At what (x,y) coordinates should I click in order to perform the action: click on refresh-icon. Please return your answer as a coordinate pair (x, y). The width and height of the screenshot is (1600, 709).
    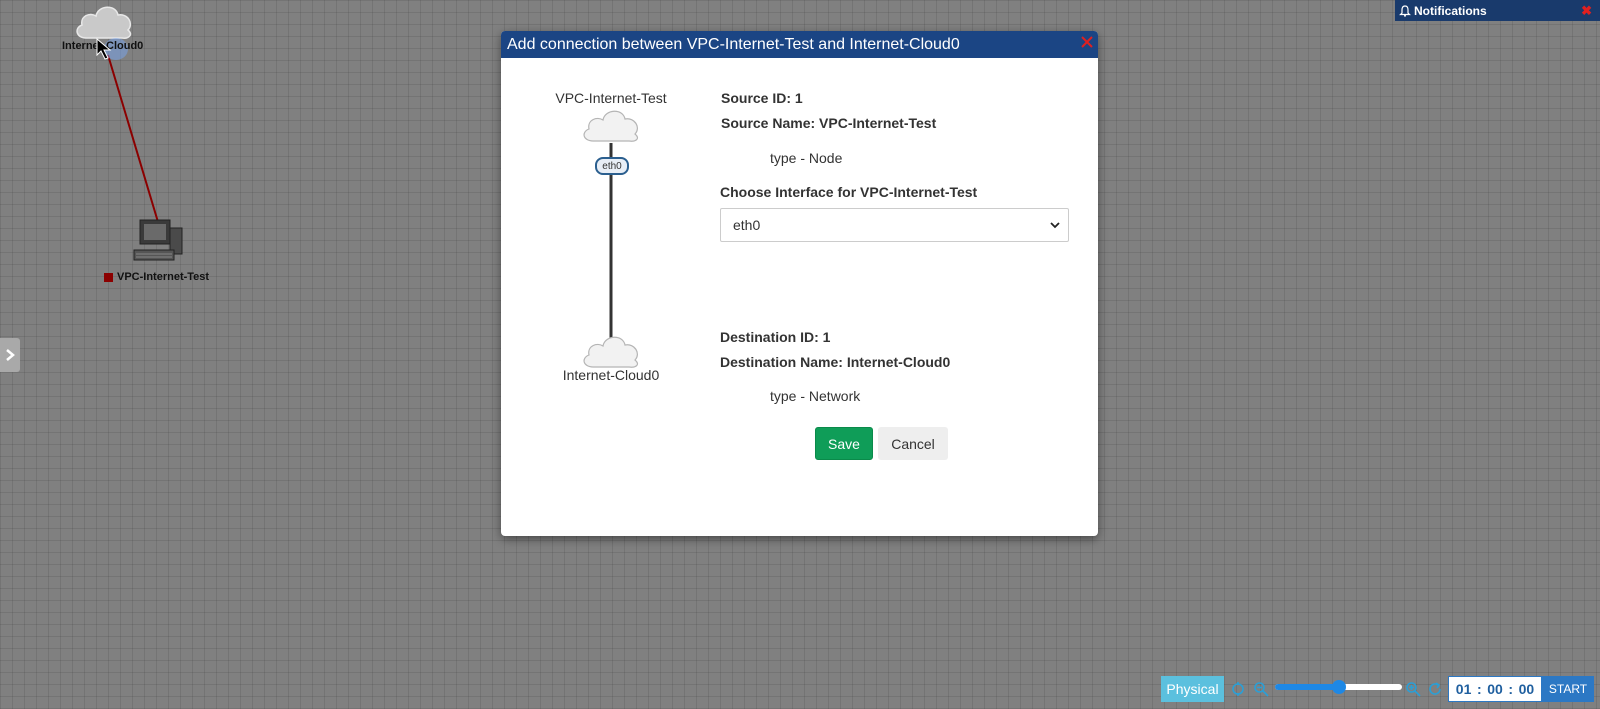
    Looking at the image, I should click on (1435, 689).